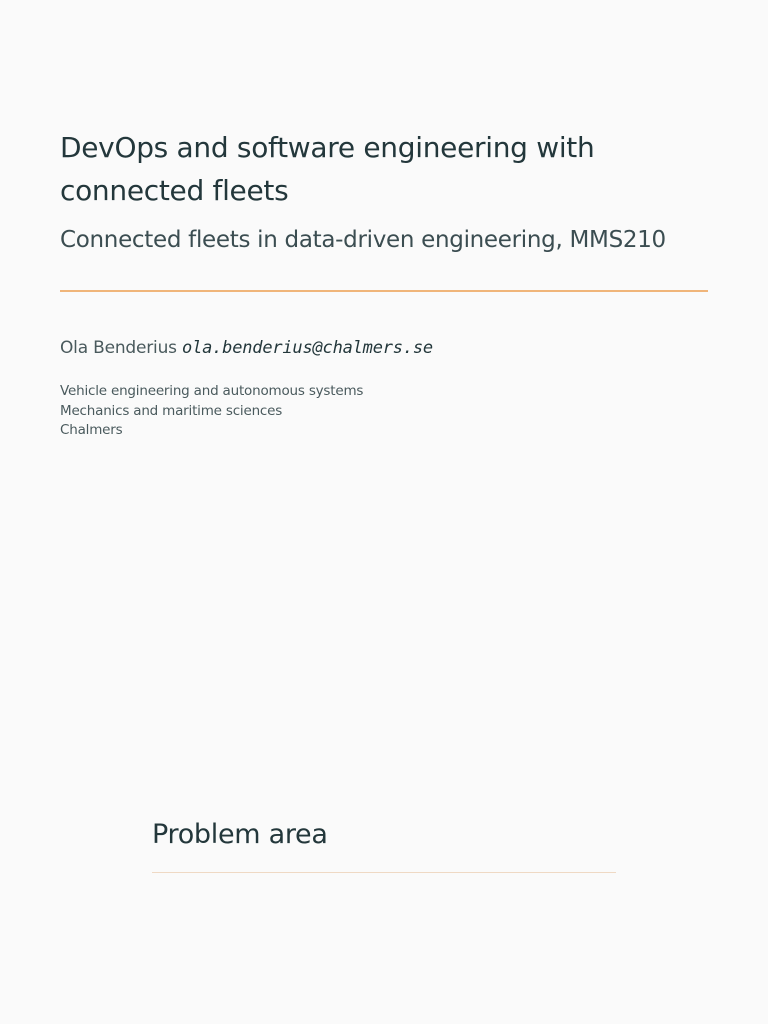 Image resolution: width=768 pixels, height=1024 pixels. I want to click on title-divider, so click(384, 291).